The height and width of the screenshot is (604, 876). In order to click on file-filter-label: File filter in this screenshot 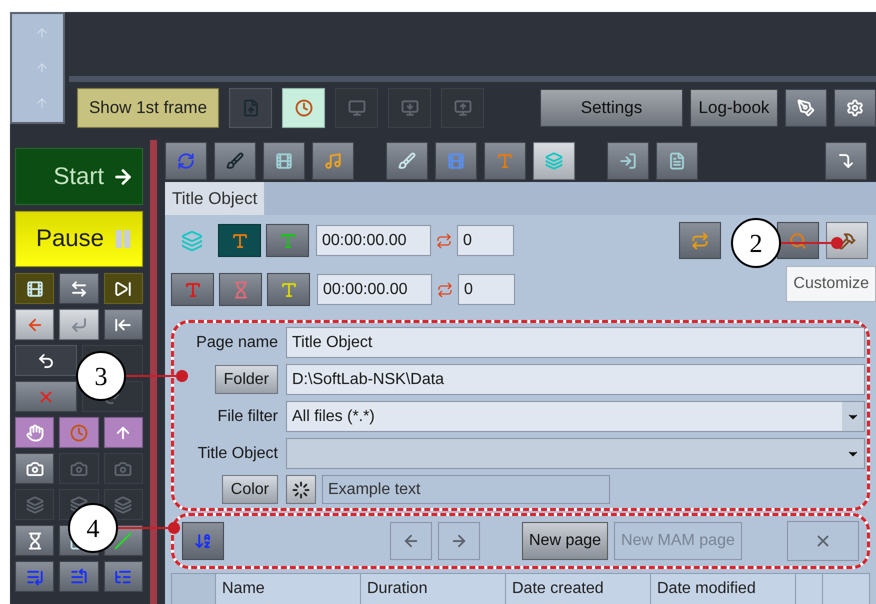, I will do `click(247, 416)`.